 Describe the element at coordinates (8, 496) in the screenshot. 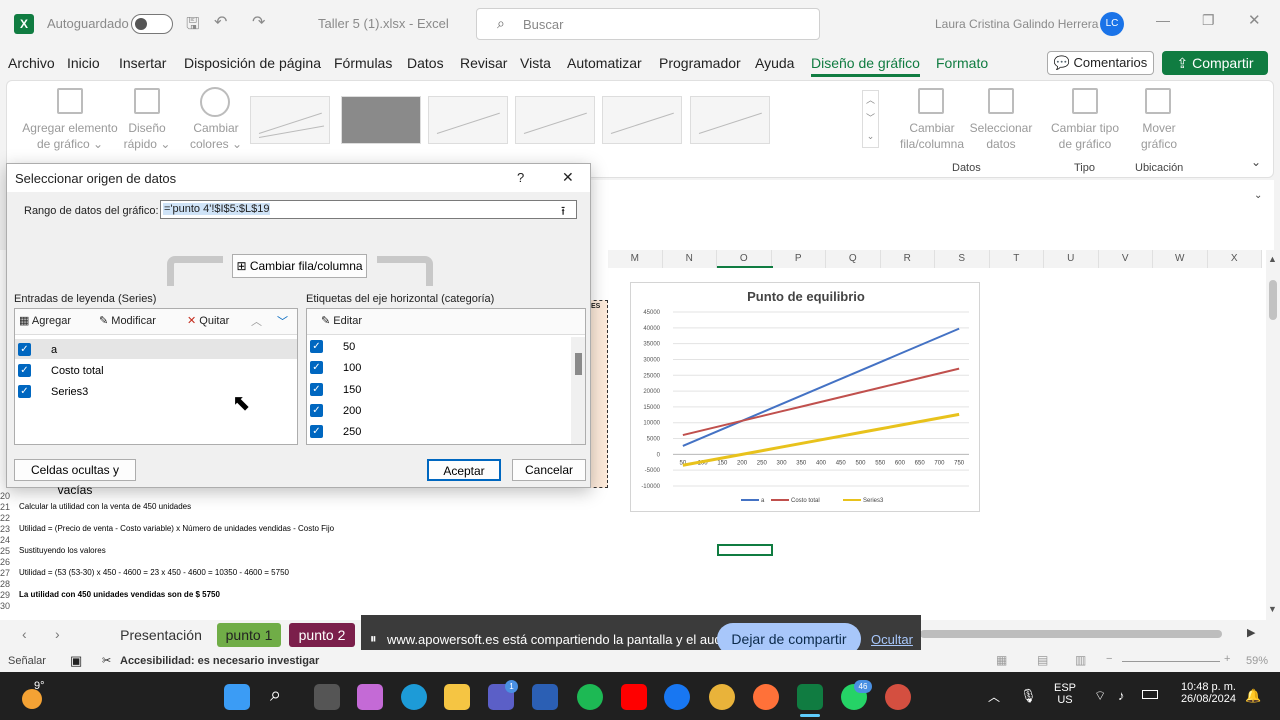

I see `row-number: 20` at that location.